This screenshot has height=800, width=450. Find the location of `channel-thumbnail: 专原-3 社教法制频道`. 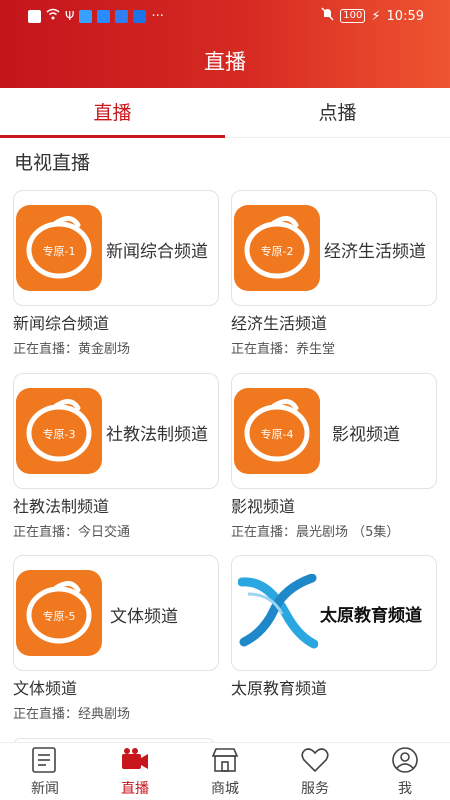

channel-thumbnail: 专原-3 社教法制频道 is located at coordinates (116, 431).